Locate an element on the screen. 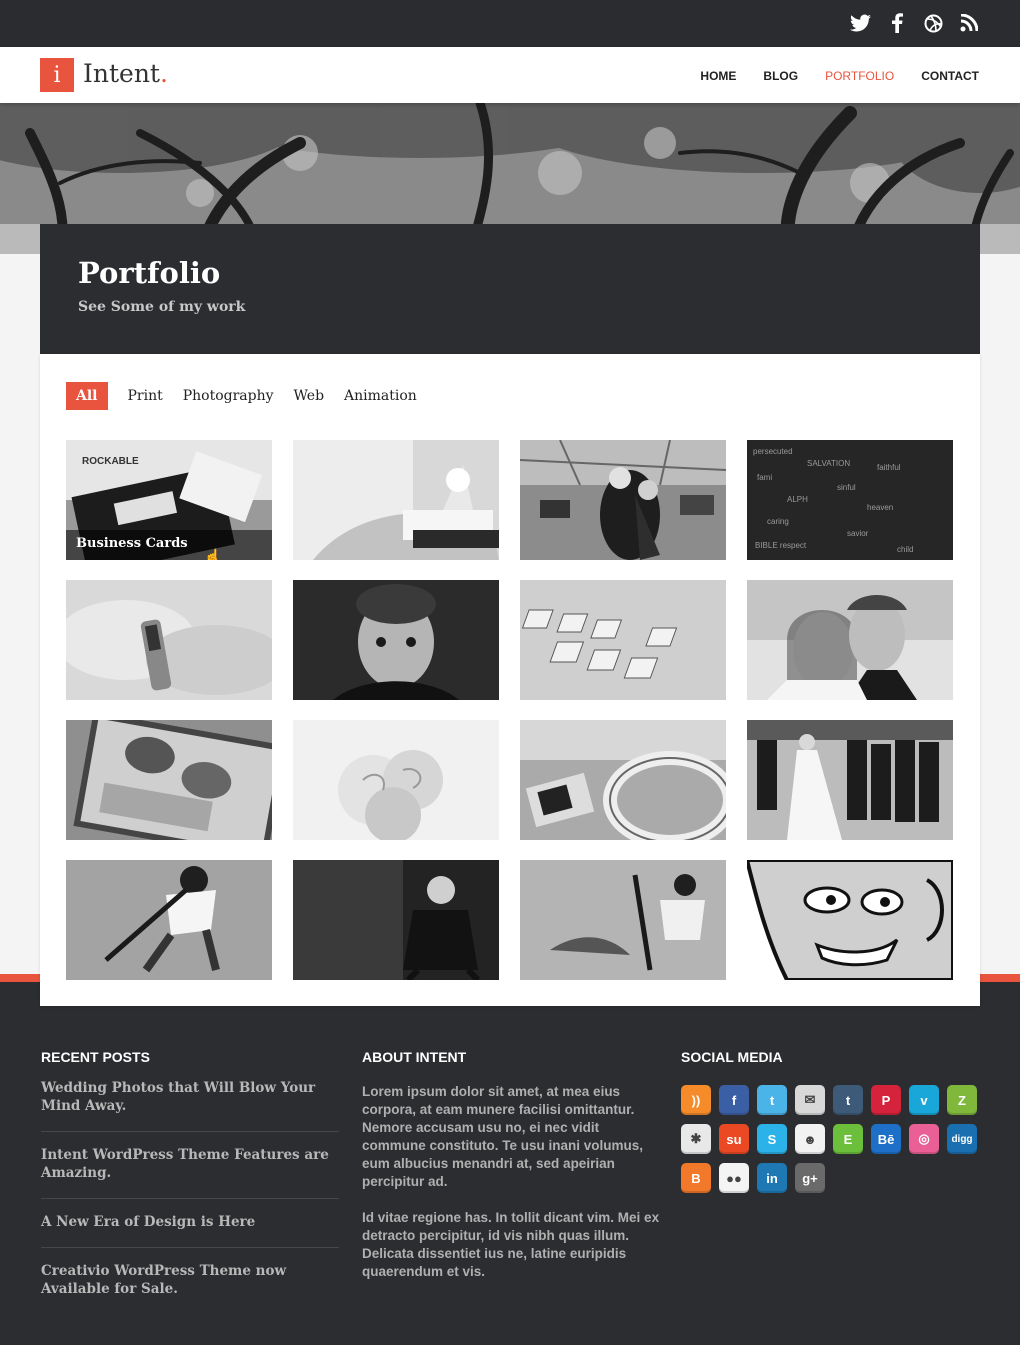  portfolio-item-caption: Business Cards is located at coordinates (169, 545).